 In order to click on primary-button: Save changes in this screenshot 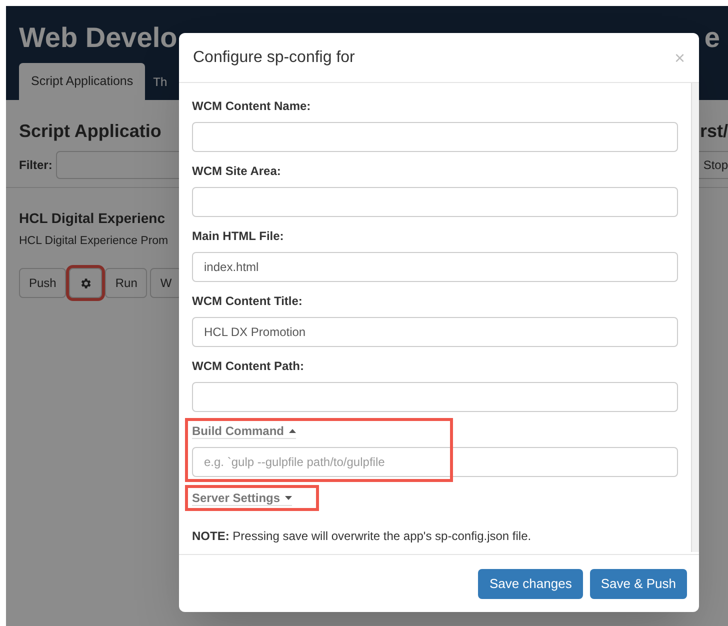, I will do `click(530, 583)`.